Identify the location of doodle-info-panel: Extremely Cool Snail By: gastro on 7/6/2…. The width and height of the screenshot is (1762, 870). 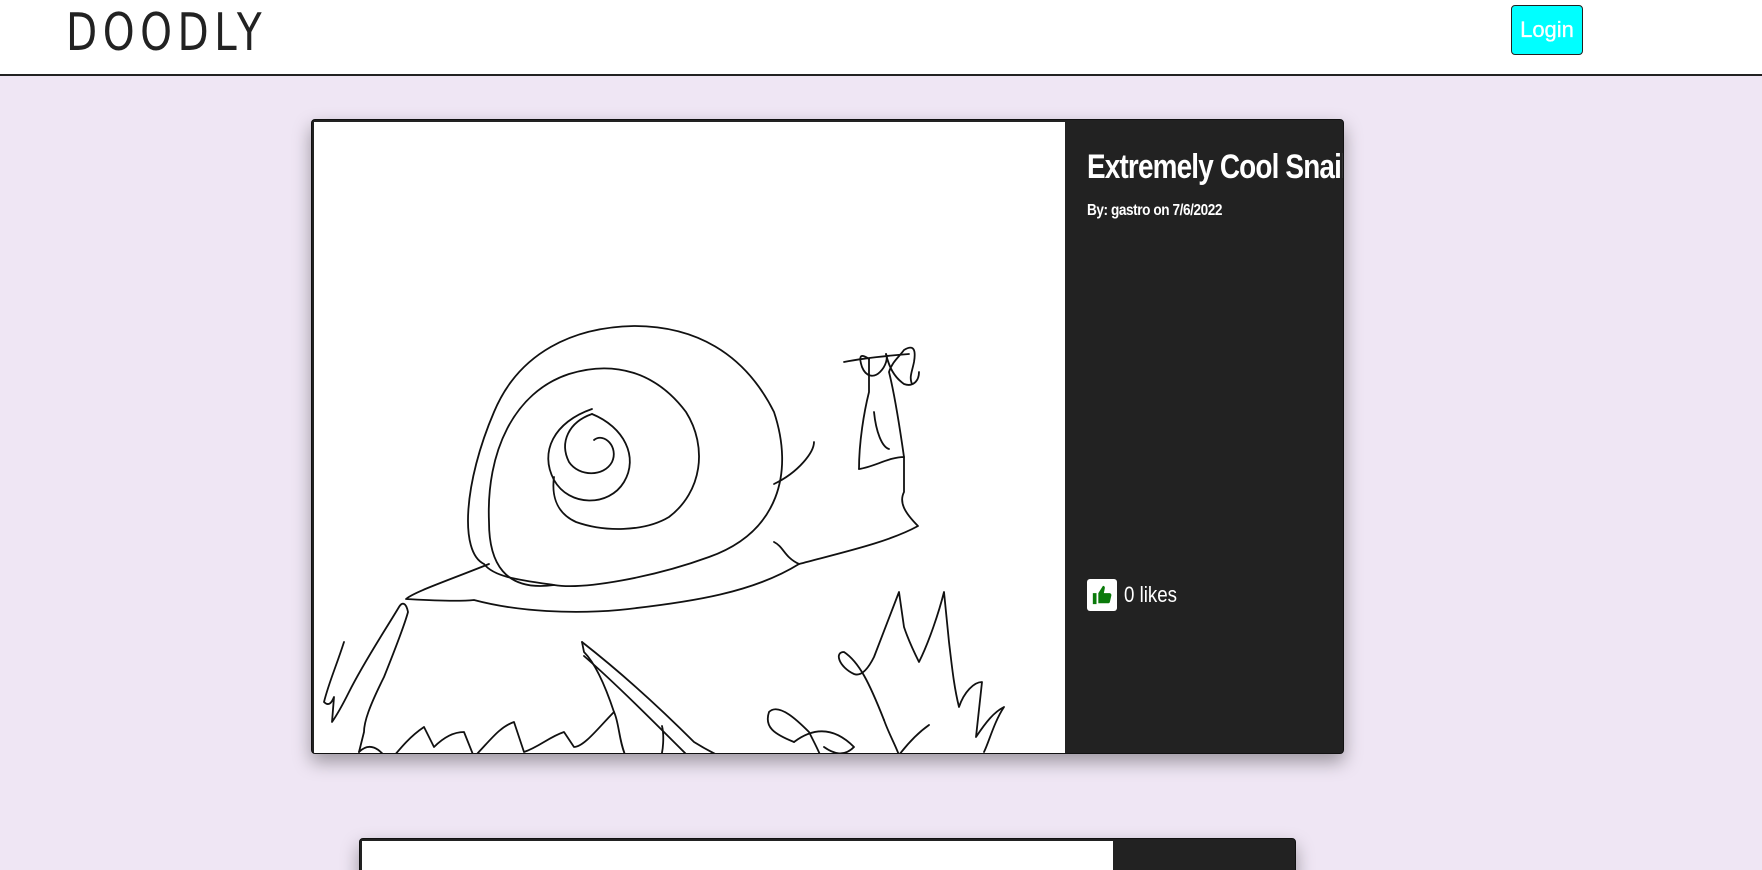
(1204, 436).